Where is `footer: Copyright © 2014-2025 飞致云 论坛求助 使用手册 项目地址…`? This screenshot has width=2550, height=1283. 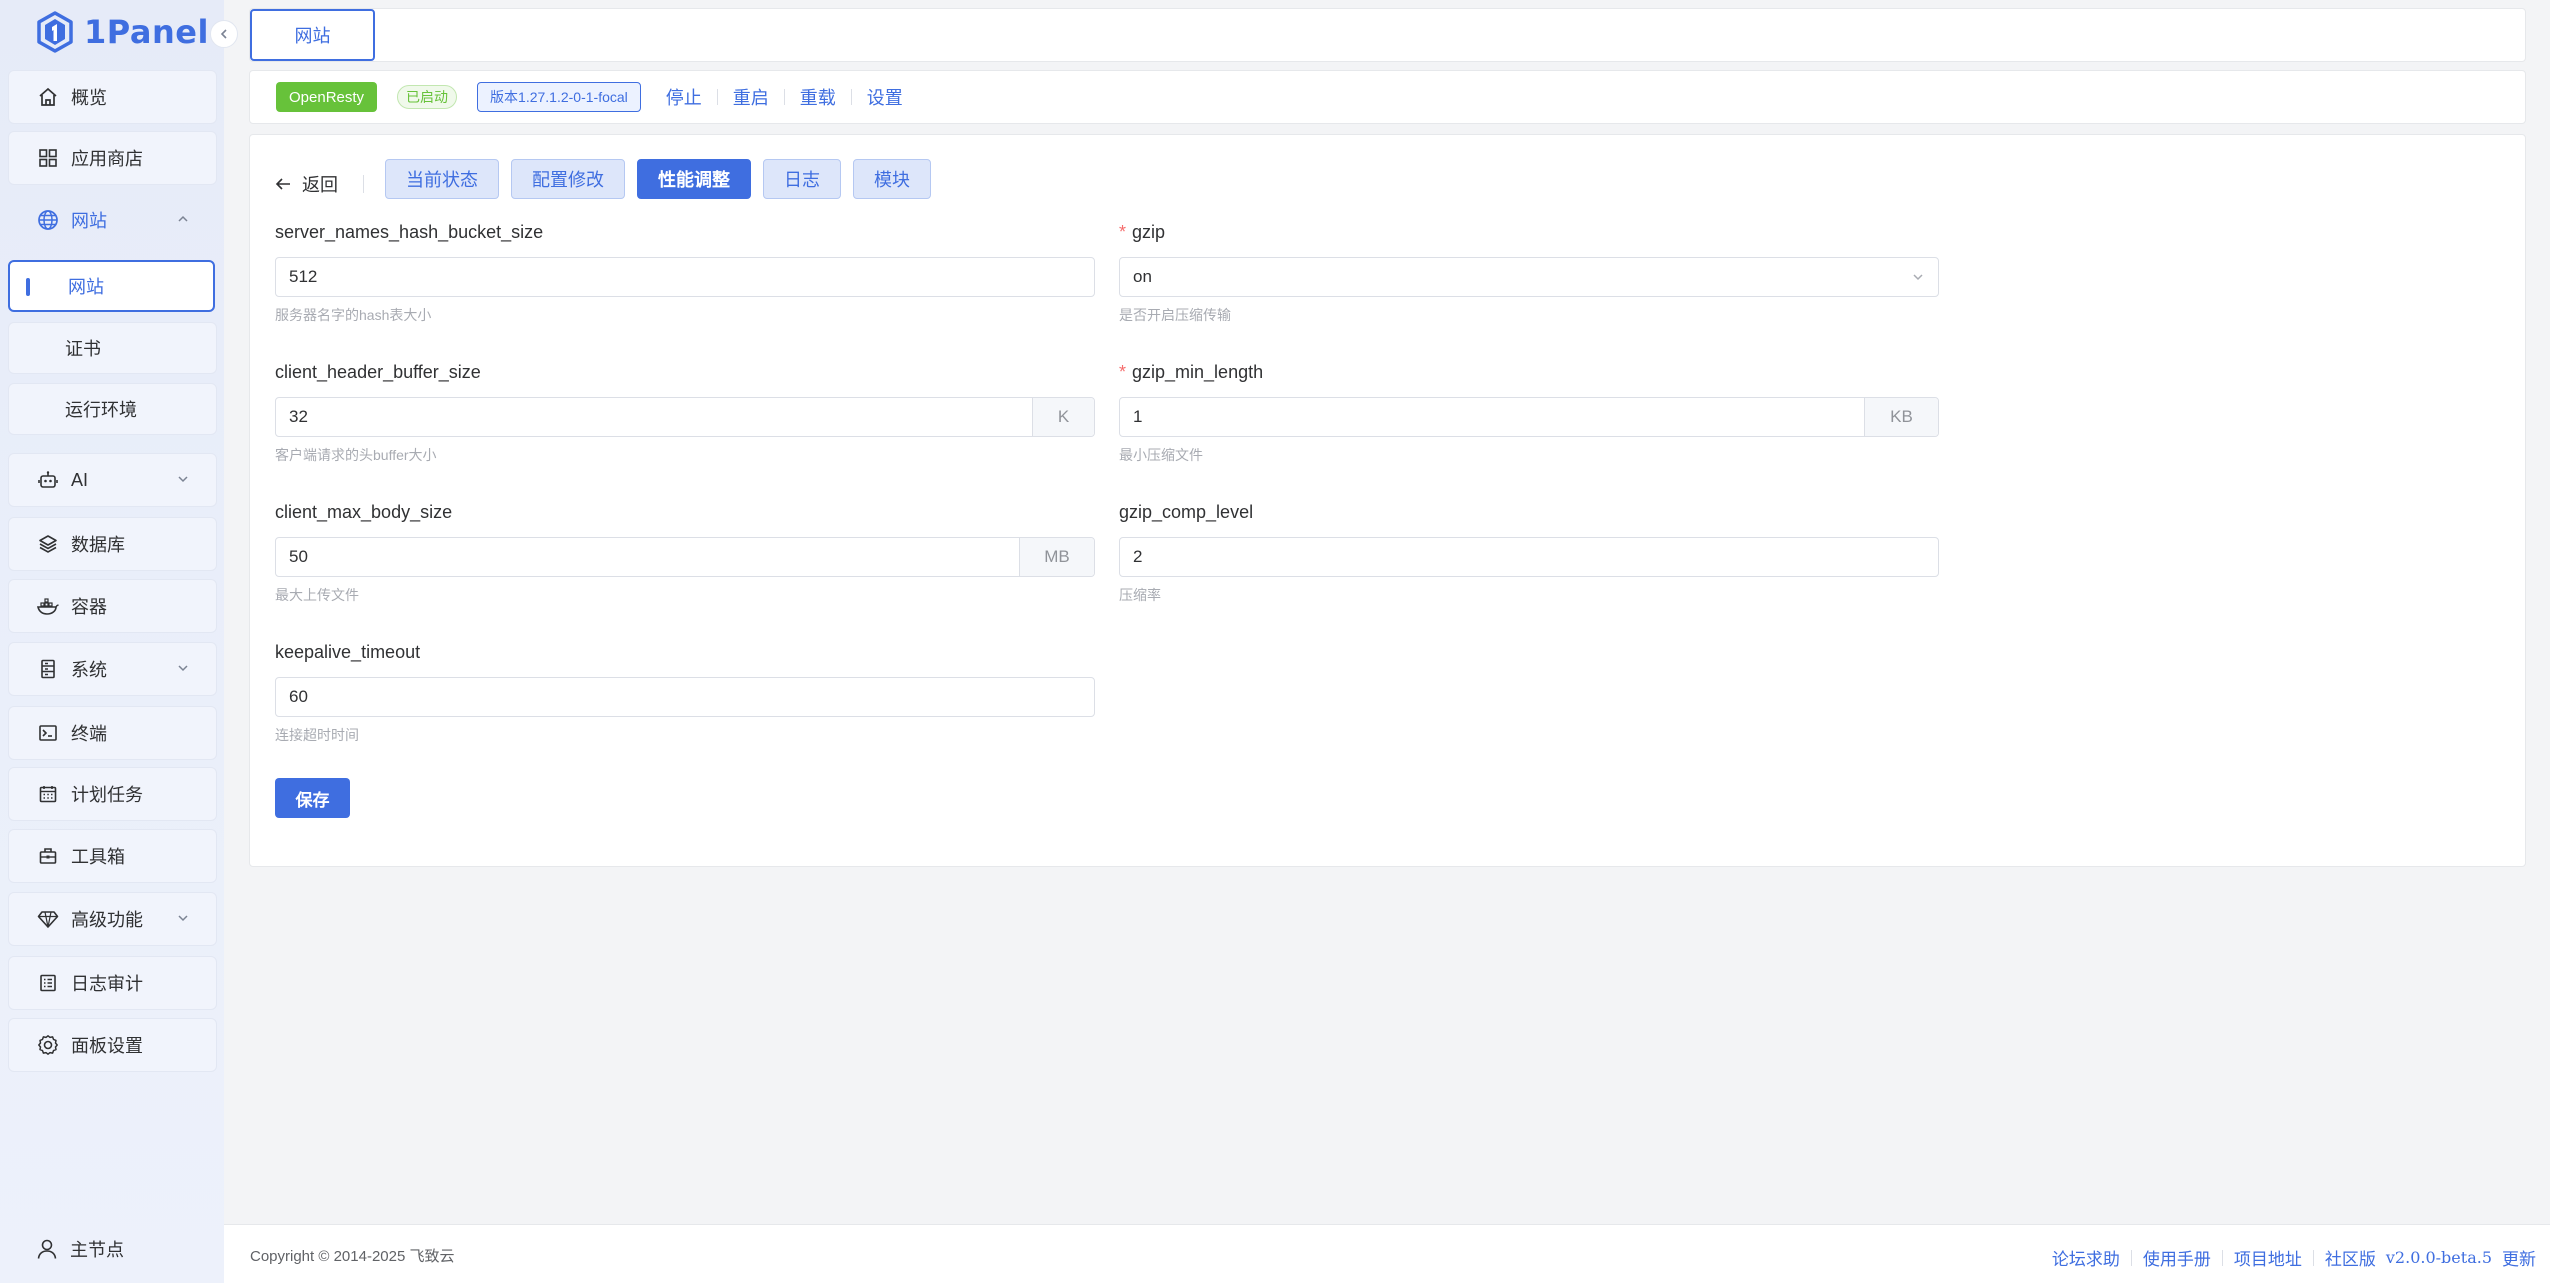
footer: Copyright © 2014-2025 飞致云 论坛求助 使用手册 项目地址… is located at coordinates (1387, 1253).